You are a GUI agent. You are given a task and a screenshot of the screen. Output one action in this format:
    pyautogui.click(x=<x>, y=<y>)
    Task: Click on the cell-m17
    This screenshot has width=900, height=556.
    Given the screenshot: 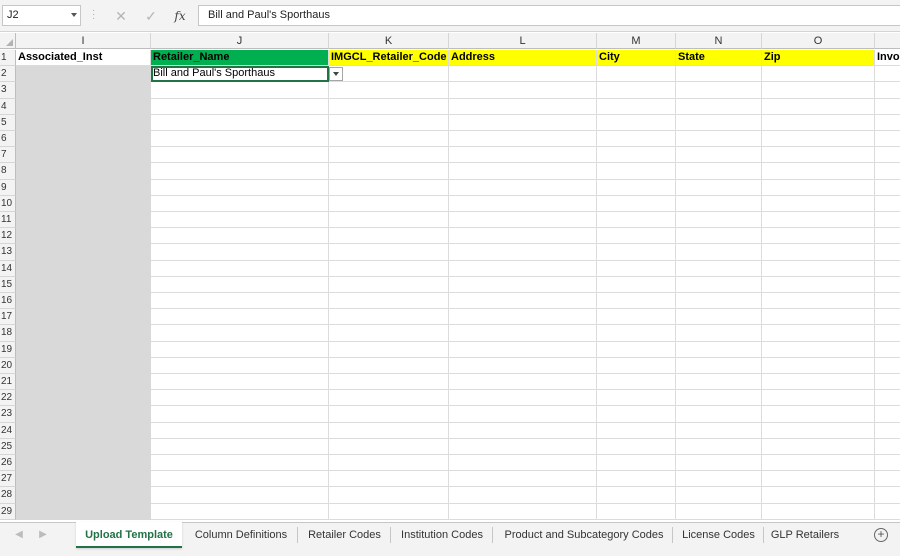 What is the action you would take?
    pyautogui.click(x=636, y=317)
    